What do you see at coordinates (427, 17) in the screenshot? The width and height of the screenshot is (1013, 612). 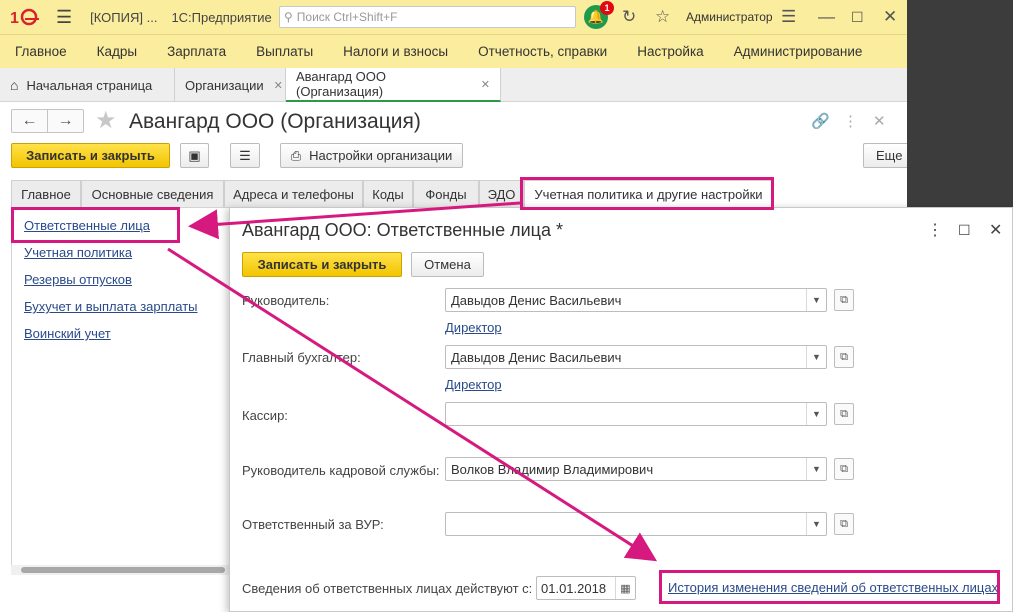 I see `search-input: ⚲ Поиск Ctrl+Shift+F` at bounding box center [427, 17].